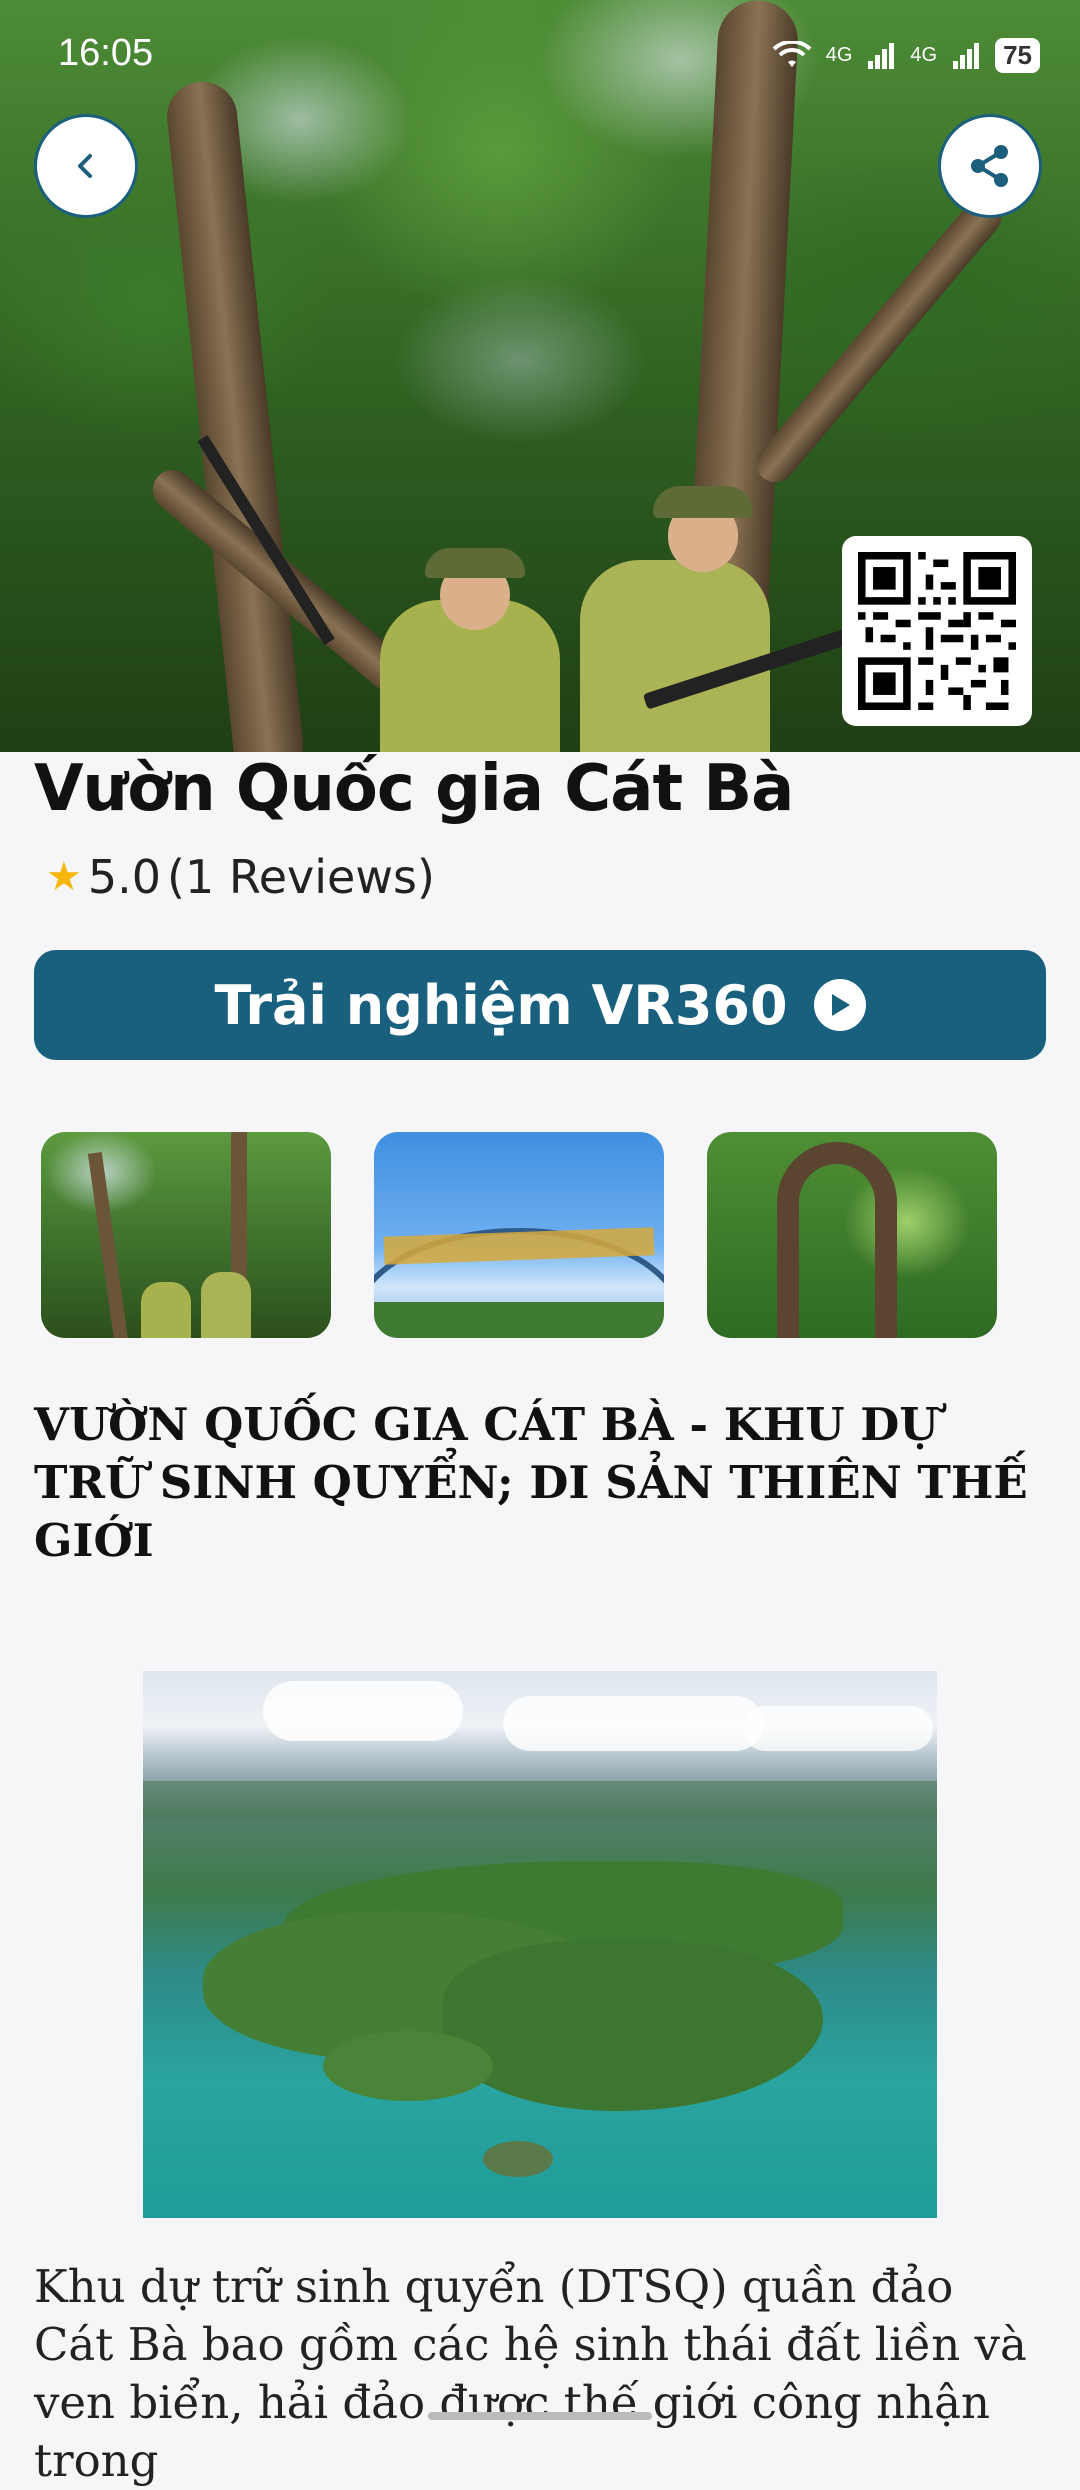 The height and width of the screenshot is (2490, 1080). I want to click on place-title: Vườn Quốc gia Cát Bà, so click(414, 789).